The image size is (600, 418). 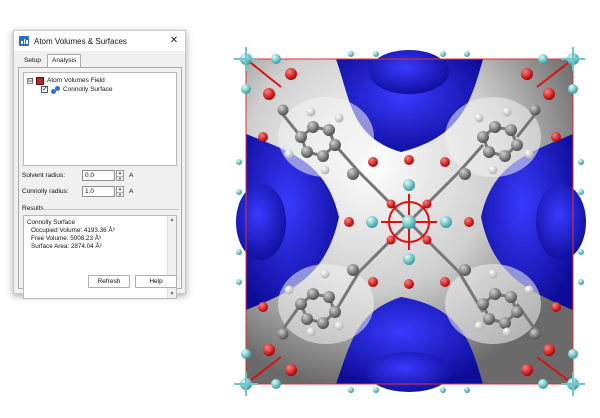 I want to click on solvent-radius-input: 0.0, so click(x=98, y=175).